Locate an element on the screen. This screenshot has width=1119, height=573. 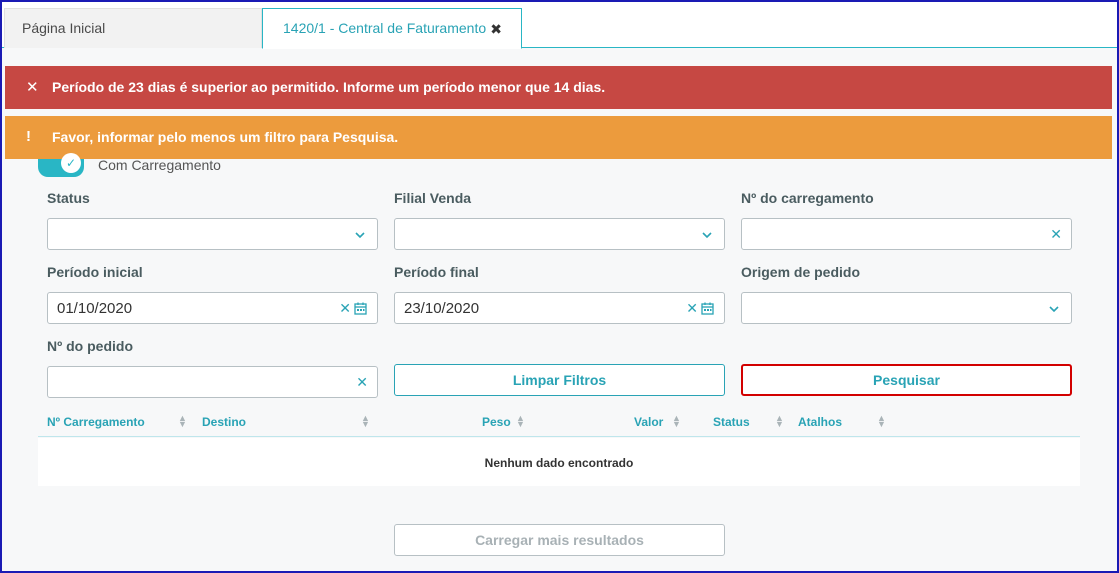
periodo-inicial-value: 01/10/2020 is located at coordinates (95, 308).